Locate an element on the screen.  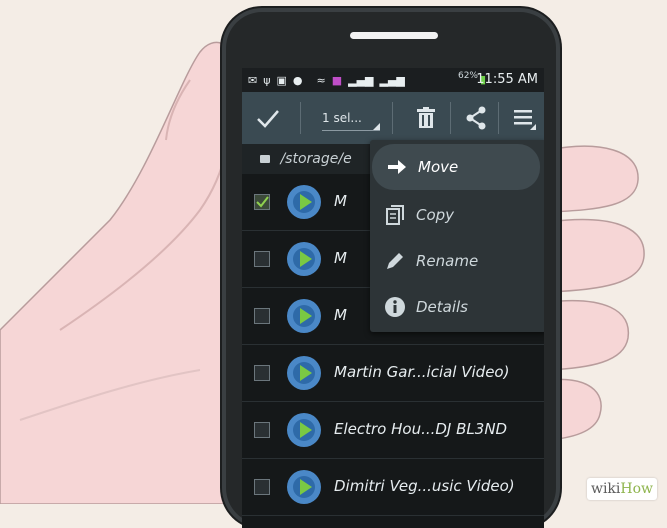
menu-item-label: Rename is located at coordinates (447, 261).